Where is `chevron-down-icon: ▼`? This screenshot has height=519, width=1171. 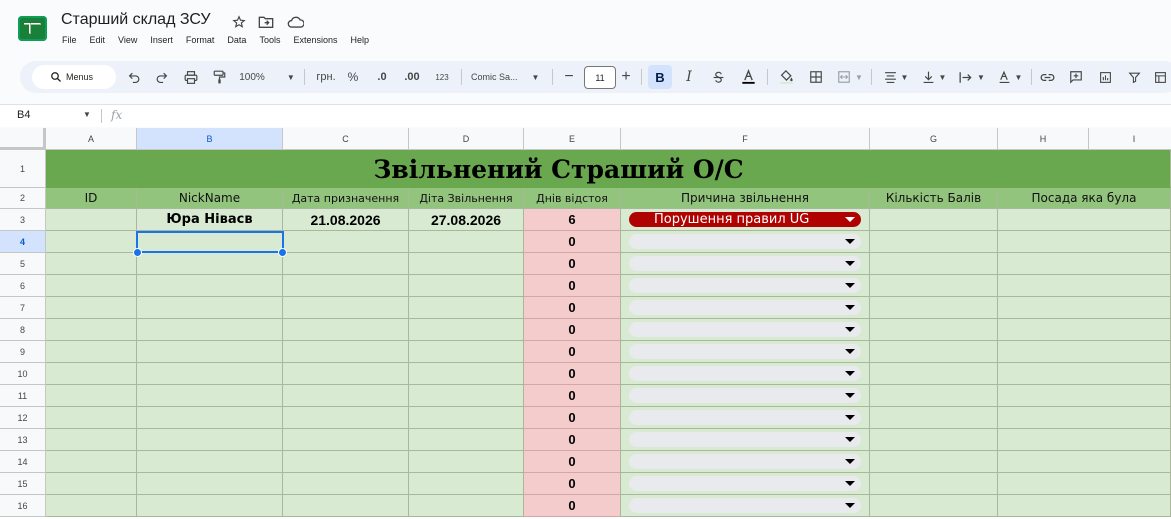 chevron-down-icon: ▼ is located at coordinates (87, 114).